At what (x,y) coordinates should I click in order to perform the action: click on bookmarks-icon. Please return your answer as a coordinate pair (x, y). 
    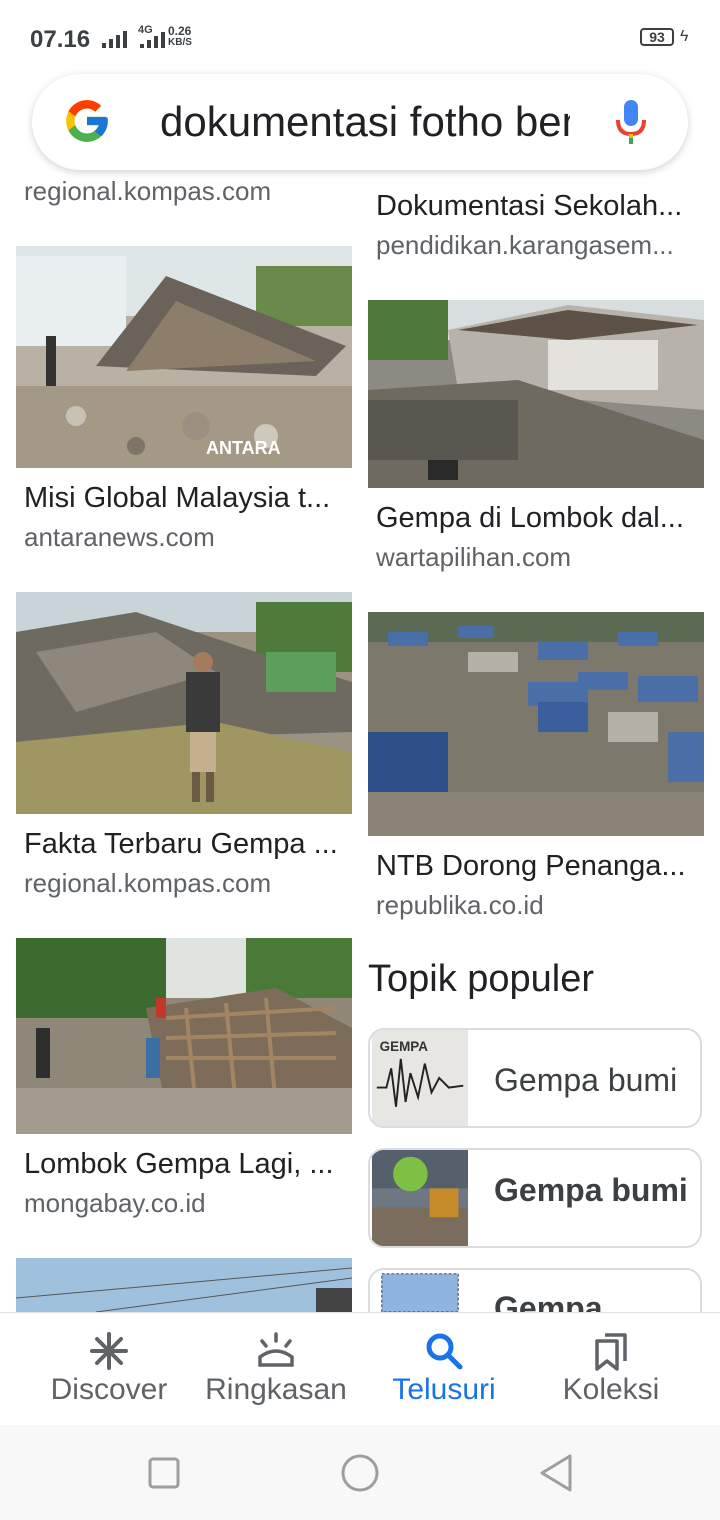
    Looking at the image, I should click on (611, 1352).